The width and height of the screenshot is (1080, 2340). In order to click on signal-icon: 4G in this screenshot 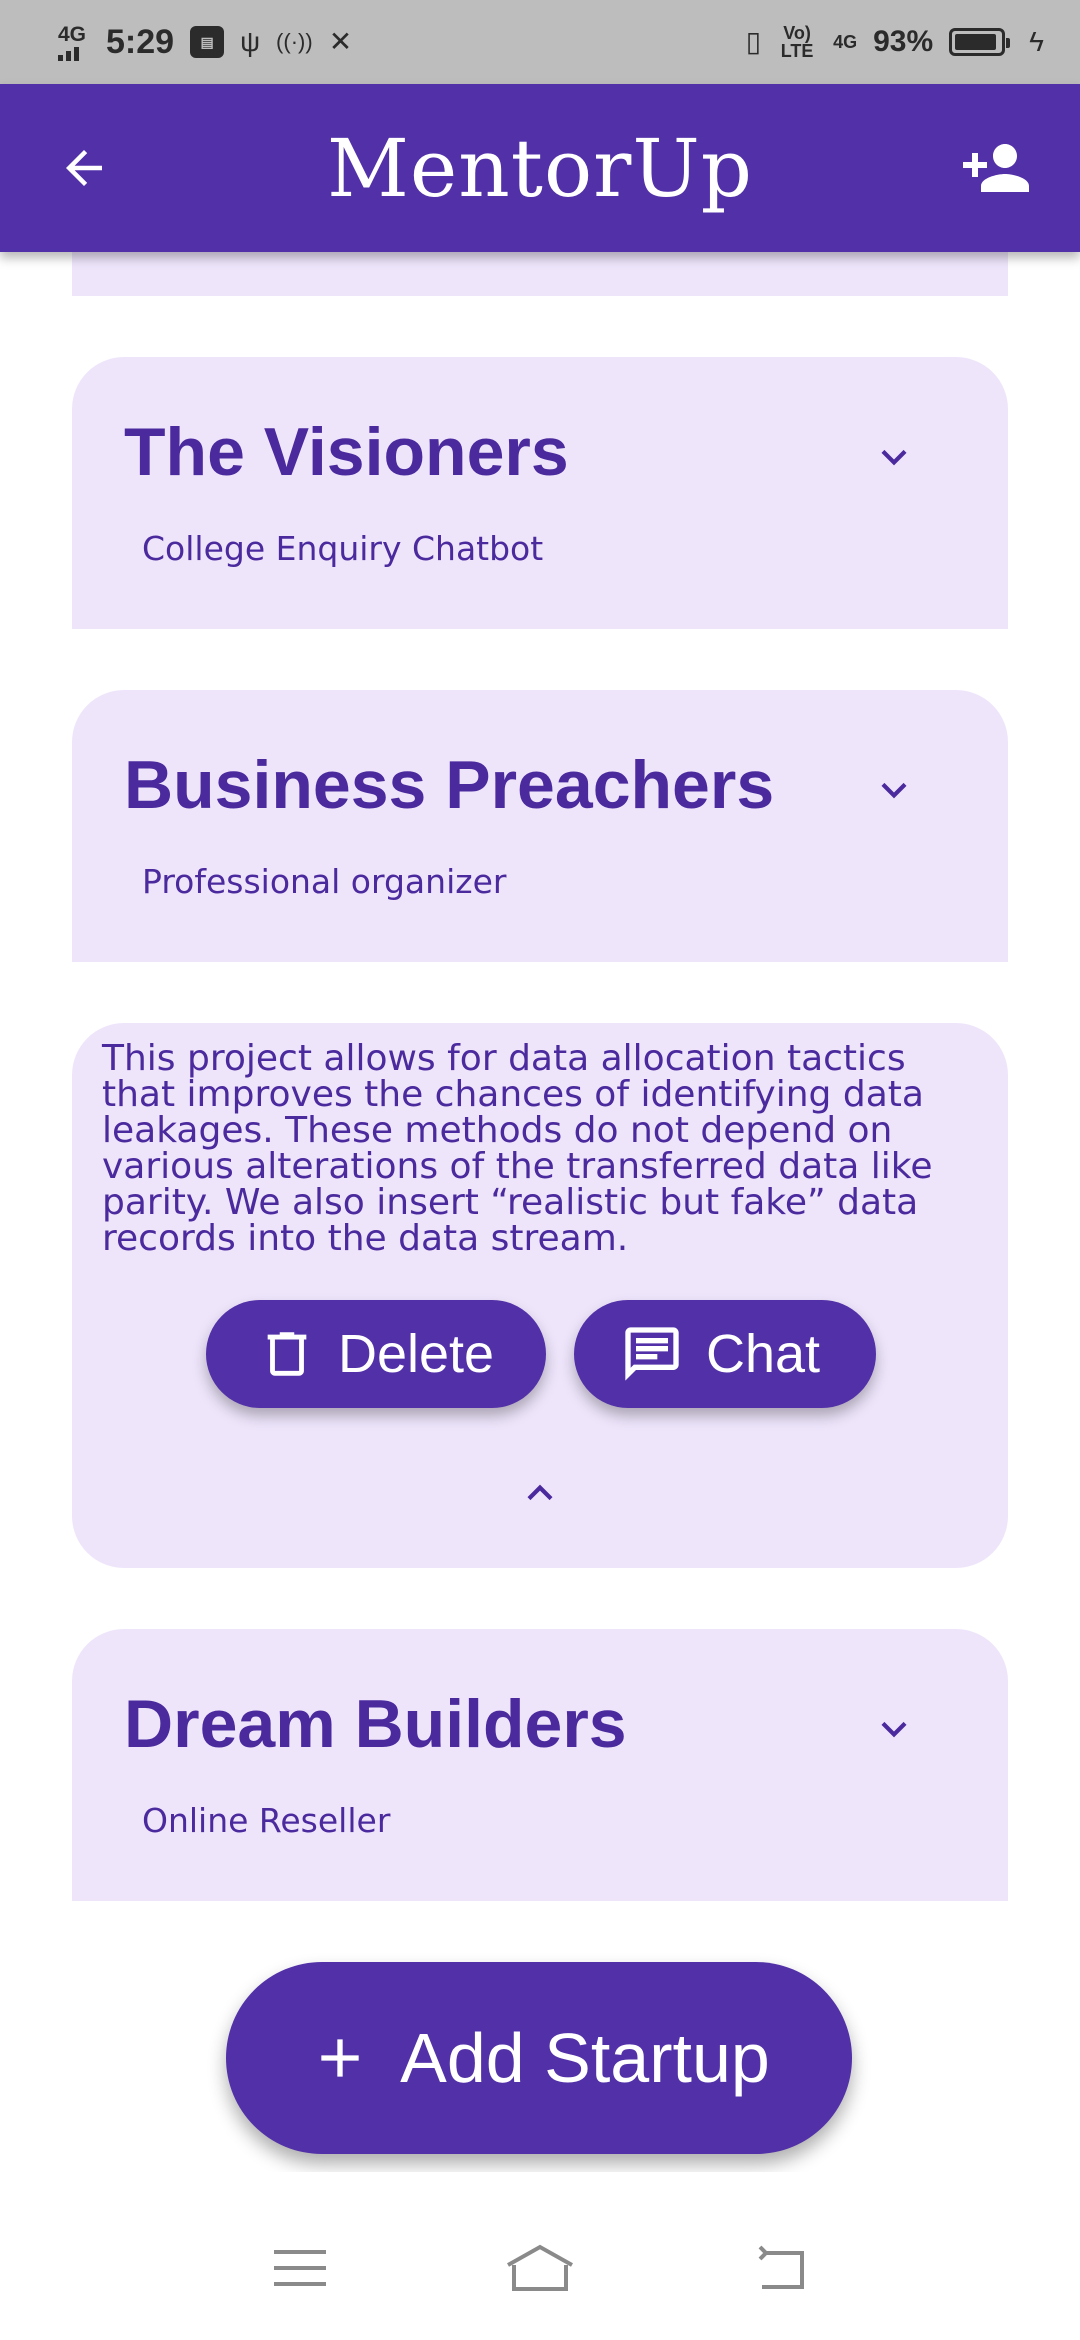, I will do `click(72, 42)`.